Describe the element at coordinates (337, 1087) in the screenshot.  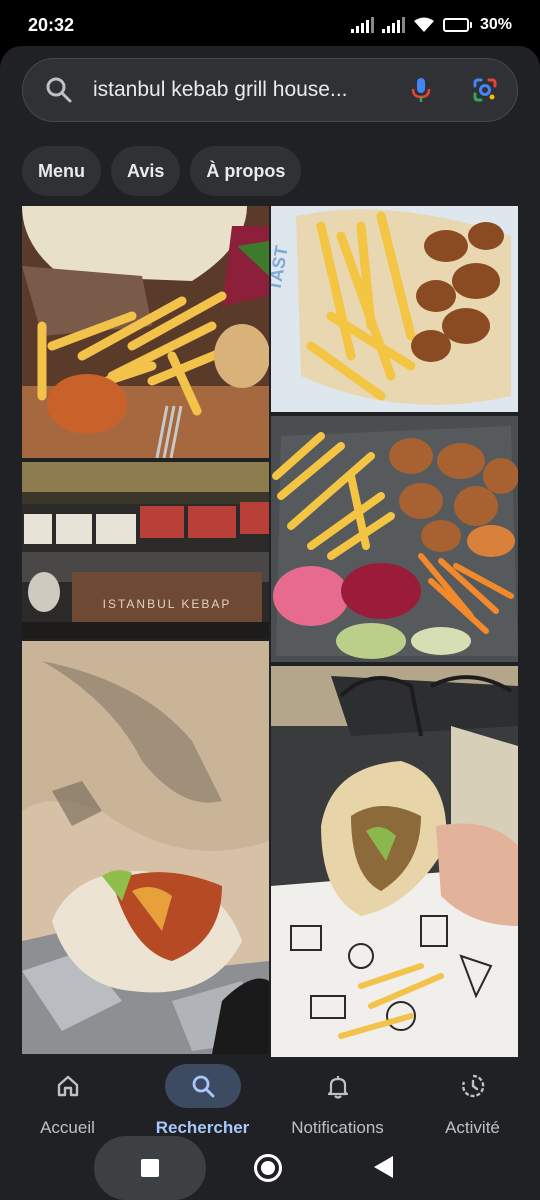
I see `bell-icon` at that location.